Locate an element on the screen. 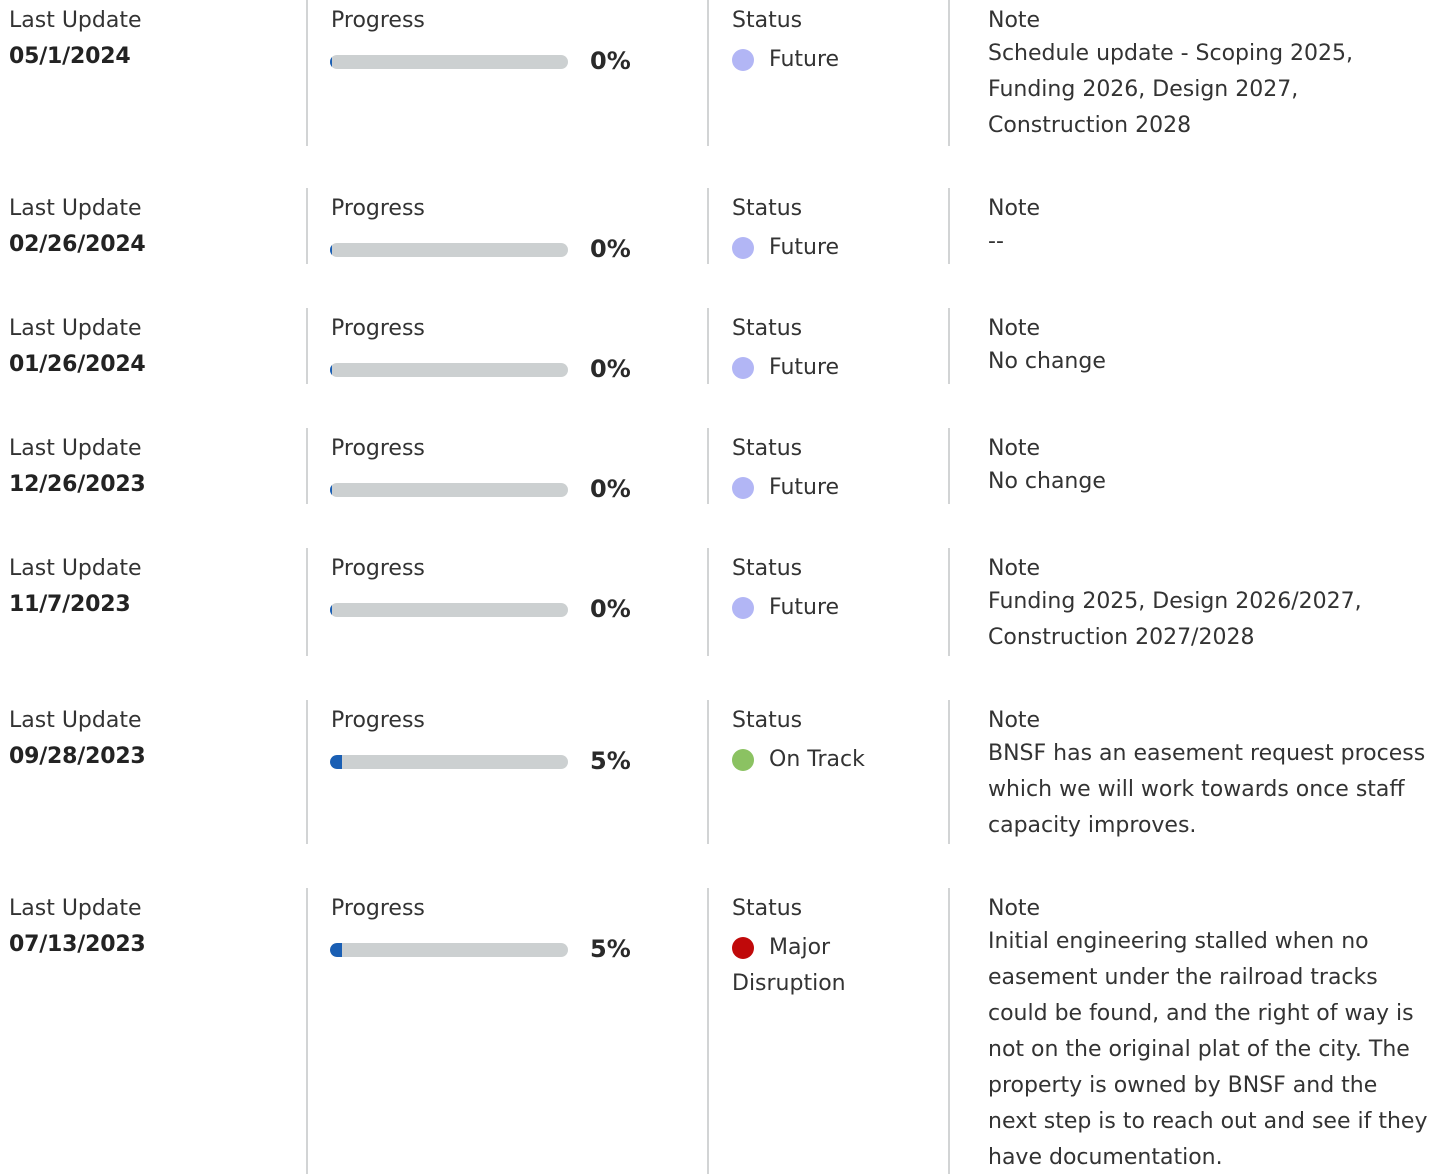 The width and height of the screenshot is (1436, 1176). date-column: Last Update 05/1/2024 is located at coordinates (154, 36).